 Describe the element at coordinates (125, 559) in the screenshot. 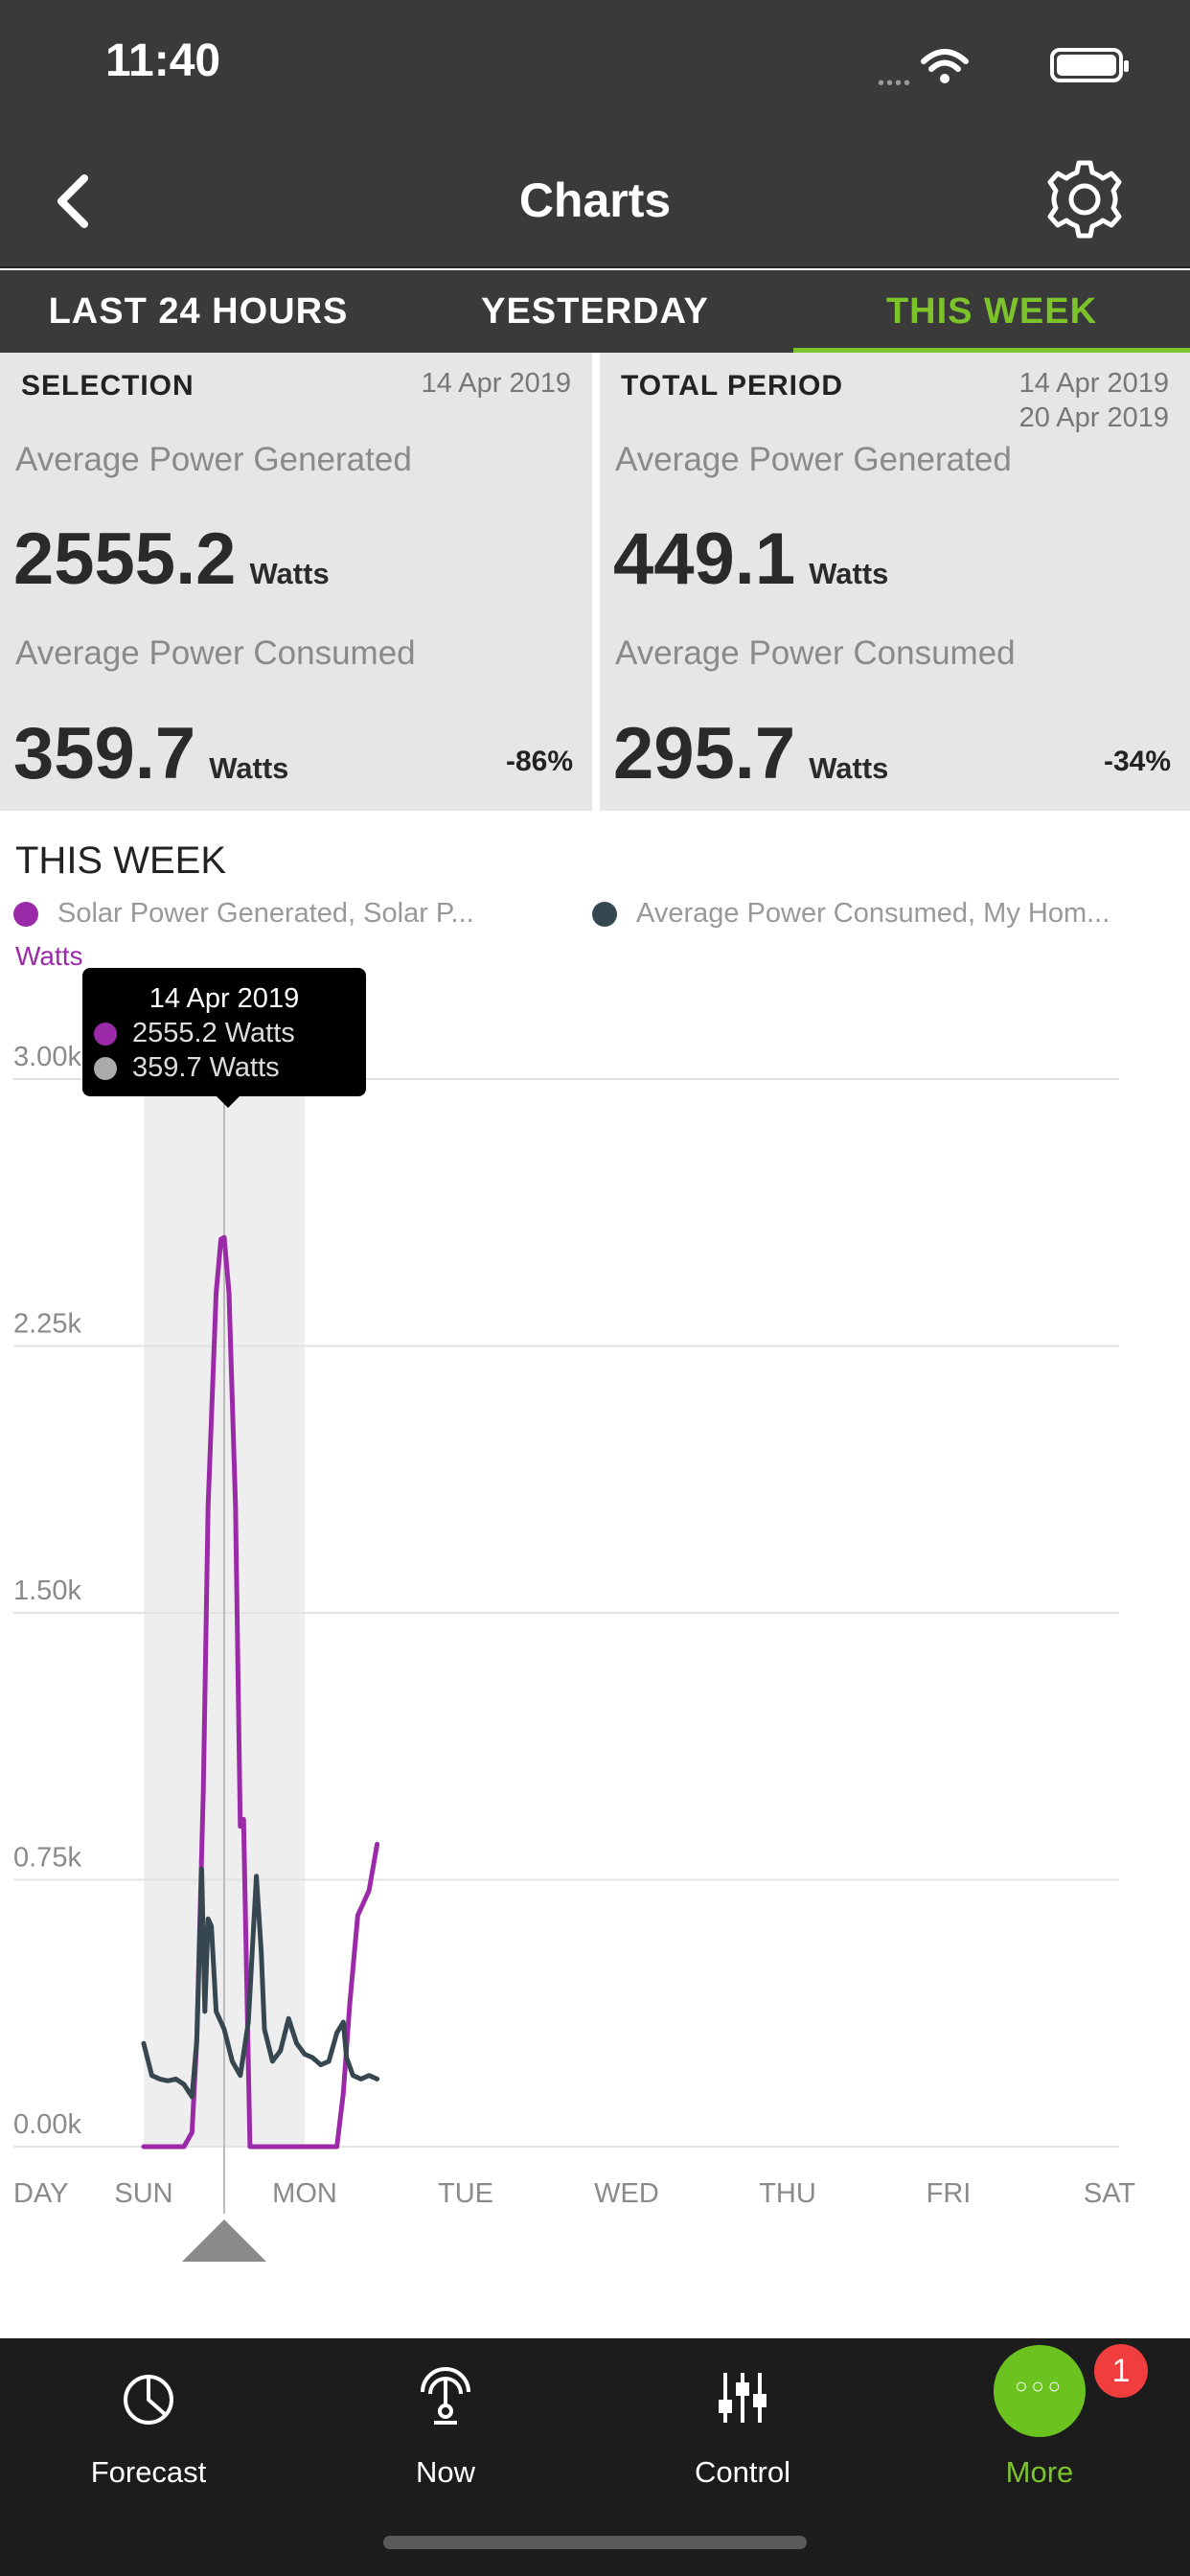

I see `selection-generated-number: 2555.2` at that location.